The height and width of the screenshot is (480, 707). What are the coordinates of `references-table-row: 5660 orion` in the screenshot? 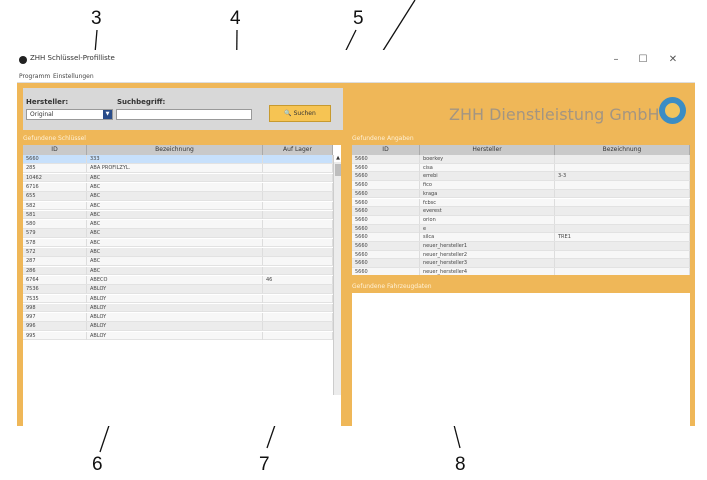 It's located at (521, 220).